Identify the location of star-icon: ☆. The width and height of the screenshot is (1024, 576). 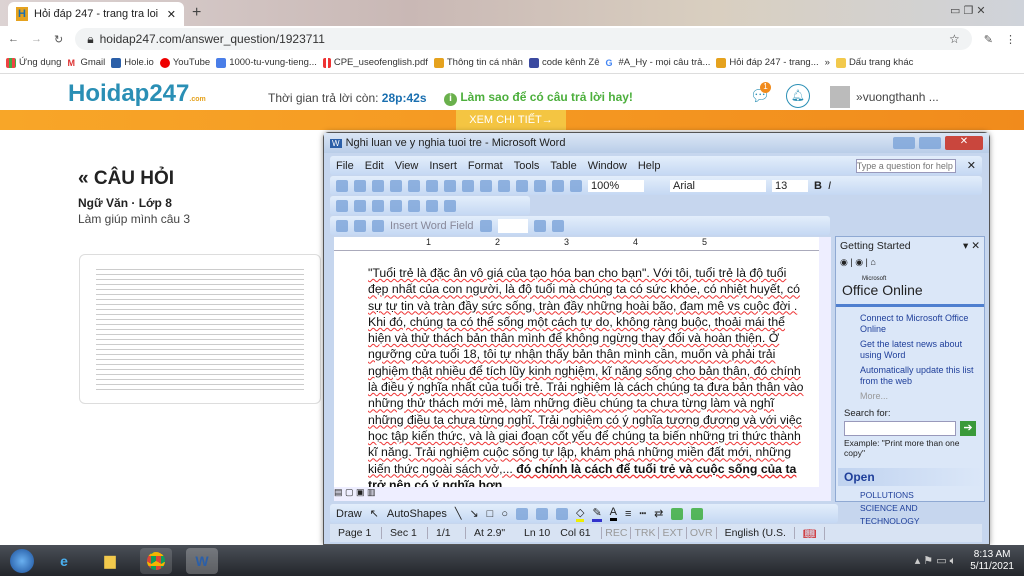
(954, 39).